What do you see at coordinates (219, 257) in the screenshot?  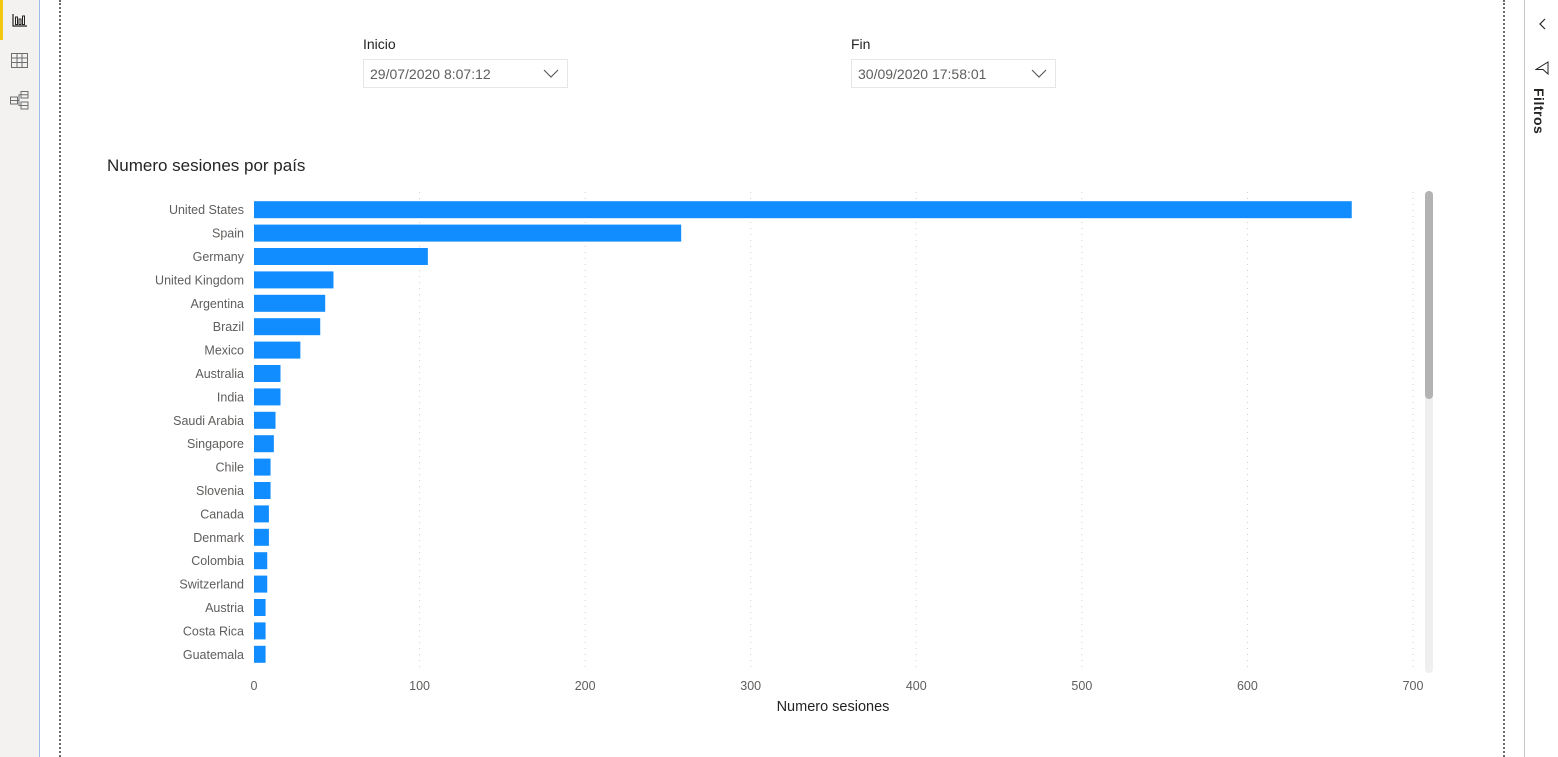 I see `category-label: Germany` at bounding box center [219, 257].